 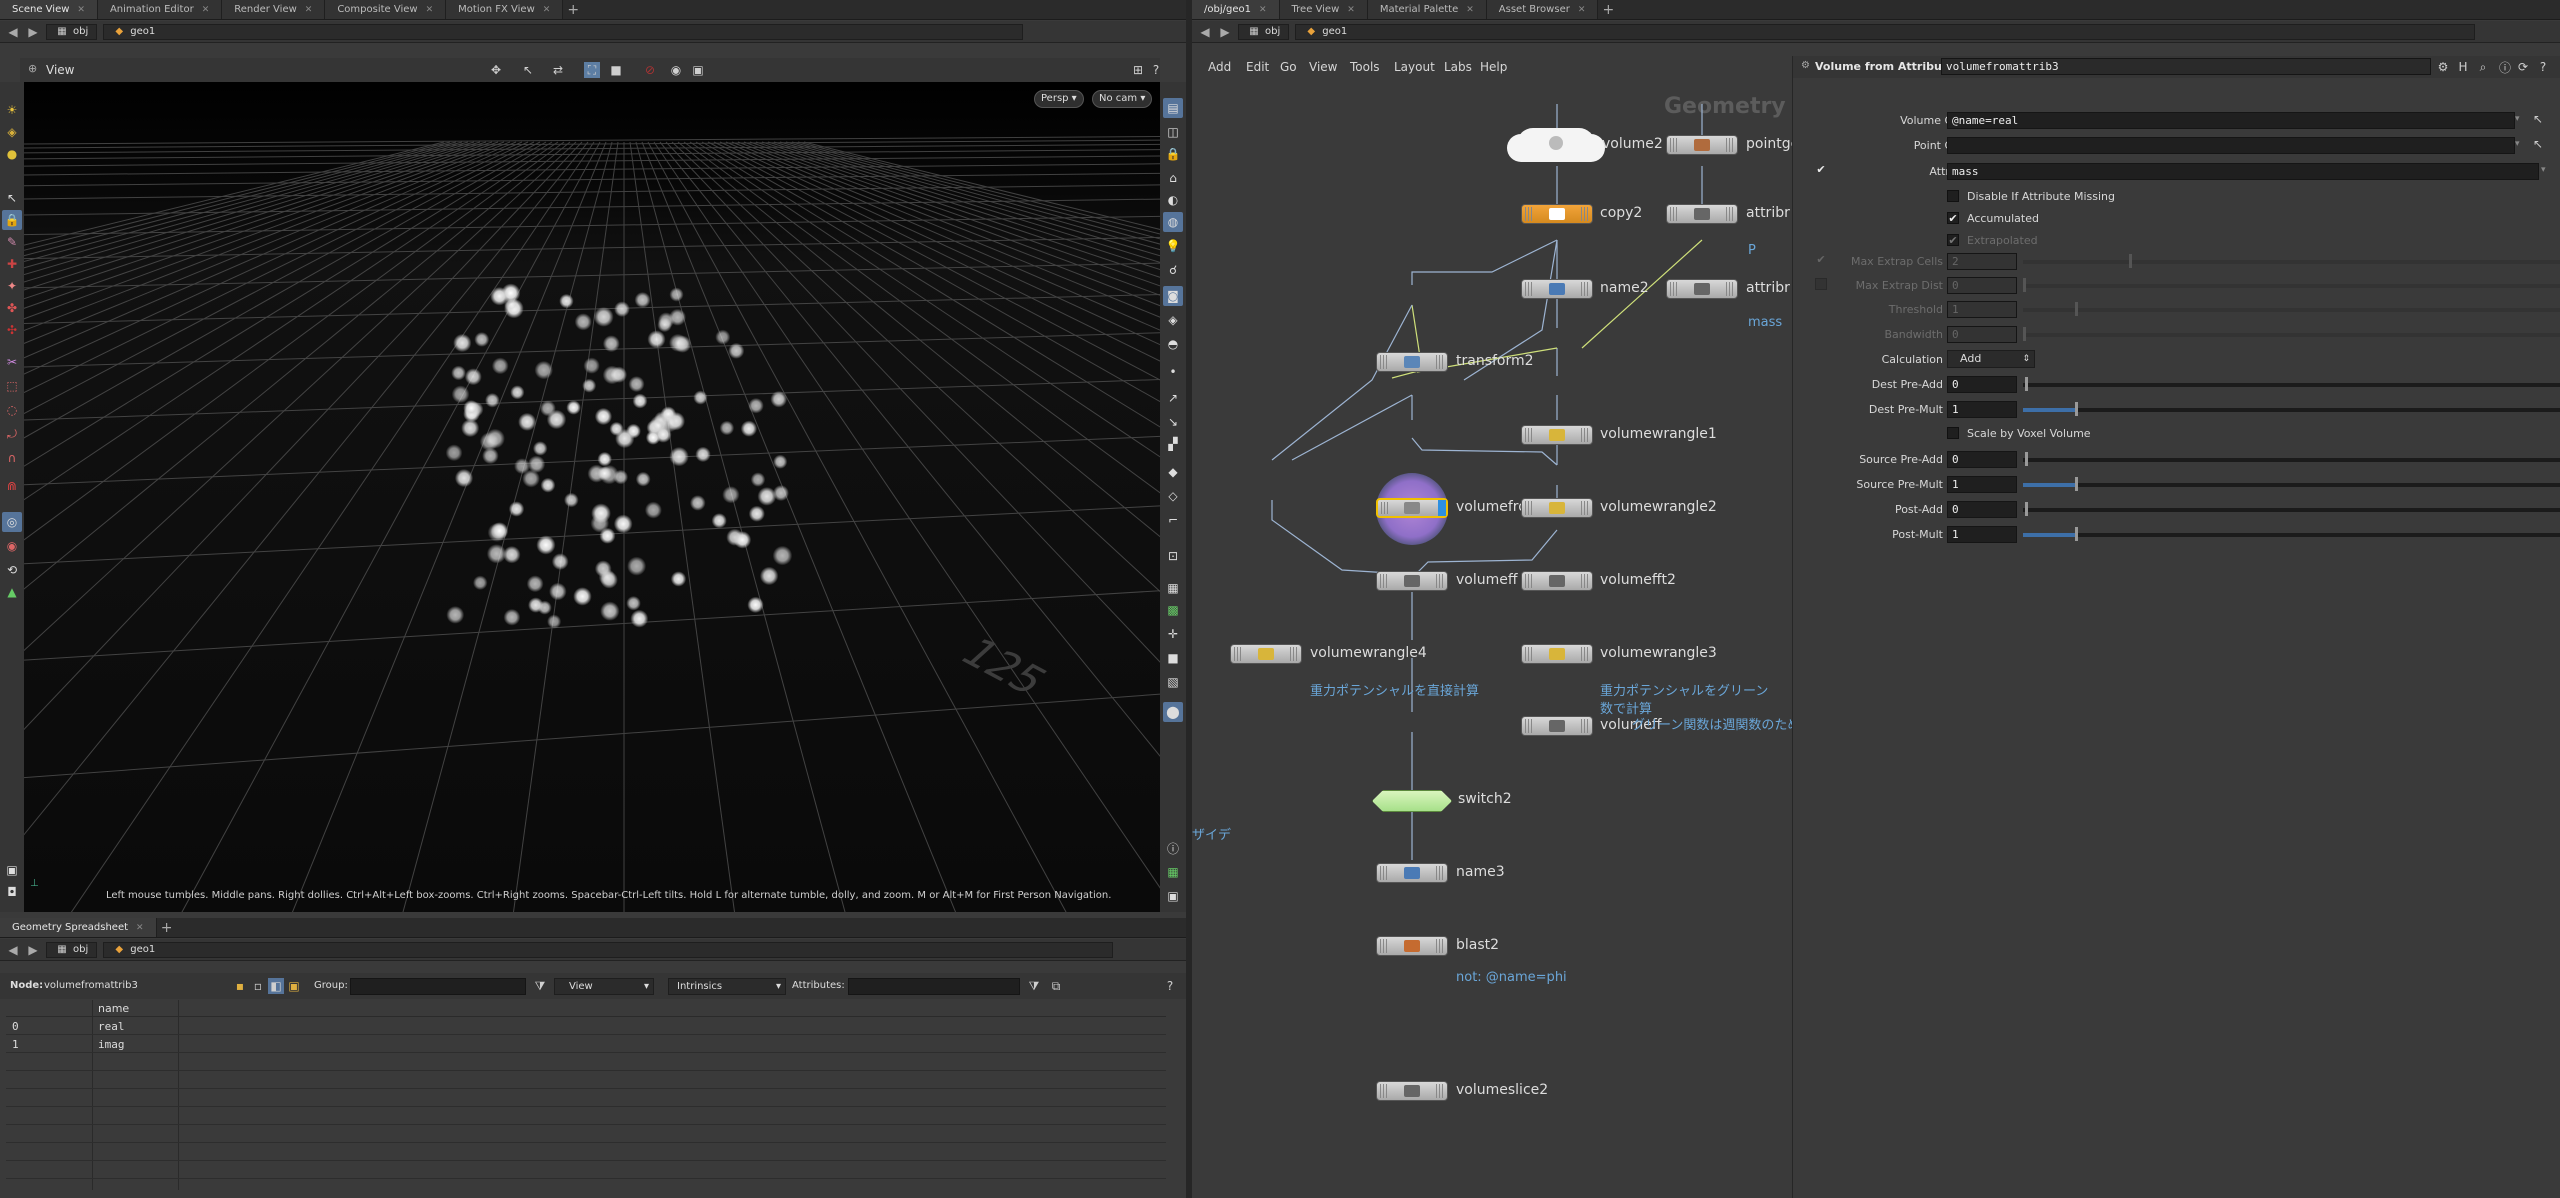 What do you see at coordinates (1982, 484) in the screenshot?
I see `source-pre-mult-field: 1` at bounding box center [1982, 484].